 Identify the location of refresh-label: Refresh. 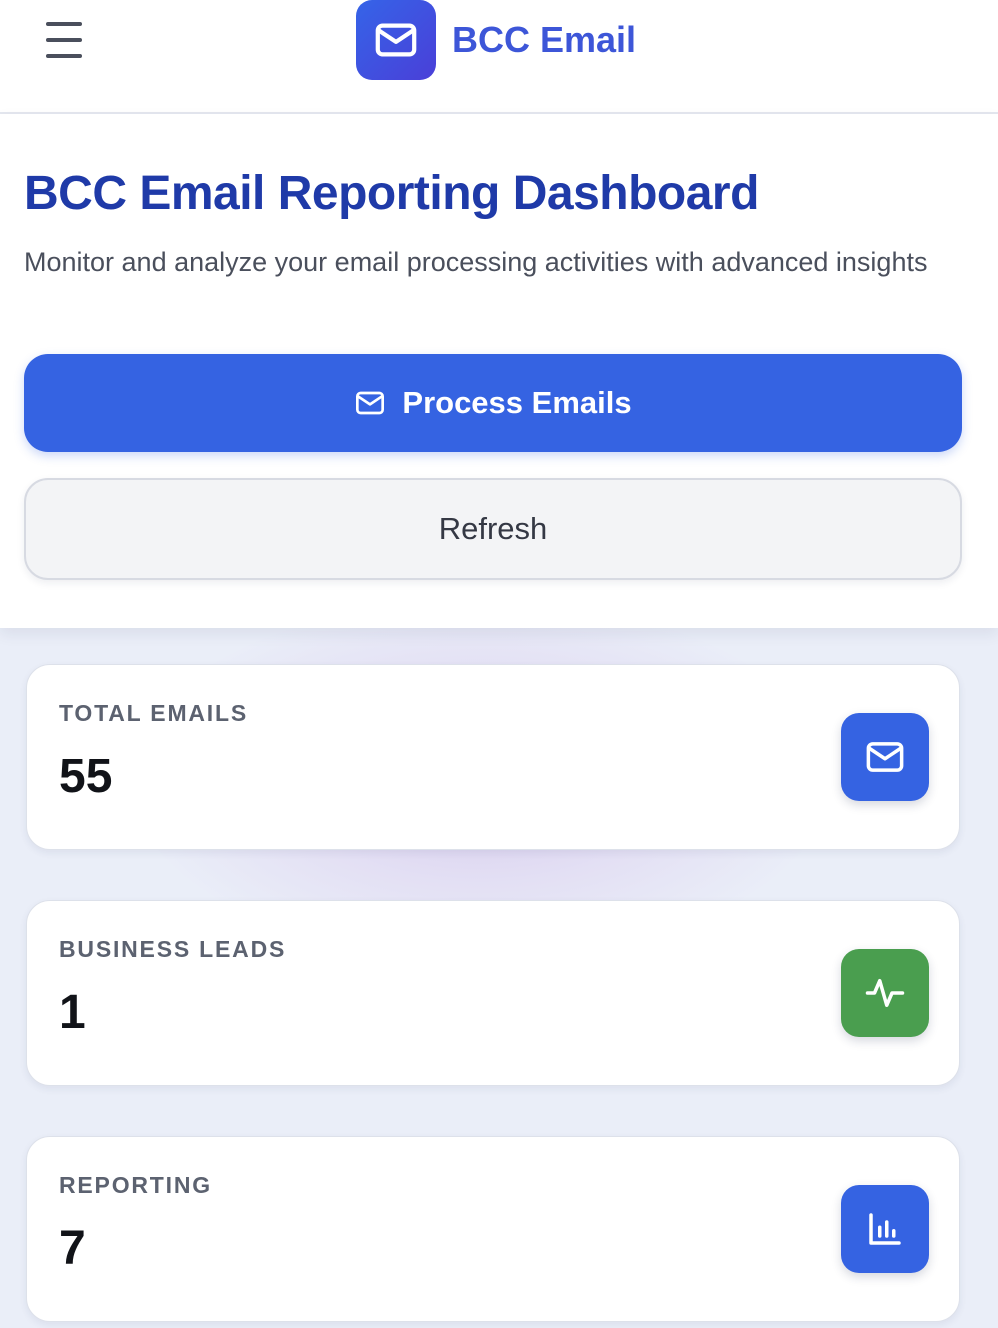
(493, 528).